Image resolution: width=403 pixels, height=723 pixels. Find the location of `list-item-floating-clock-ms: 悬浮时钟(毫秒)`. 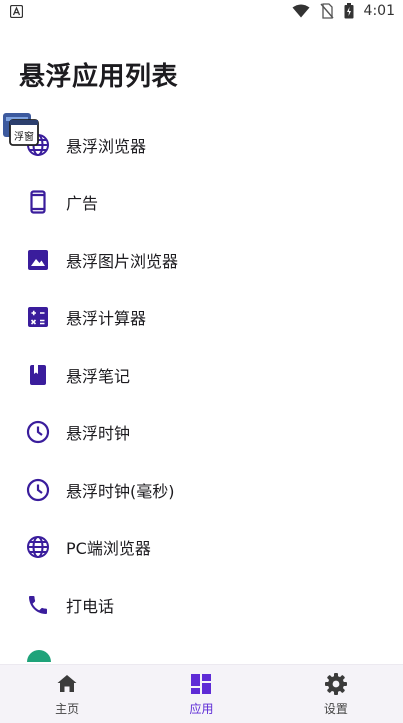

list-item-floating-clock-ms: 悬浮时钟(毫秒) is located at coordinates (201, 490).